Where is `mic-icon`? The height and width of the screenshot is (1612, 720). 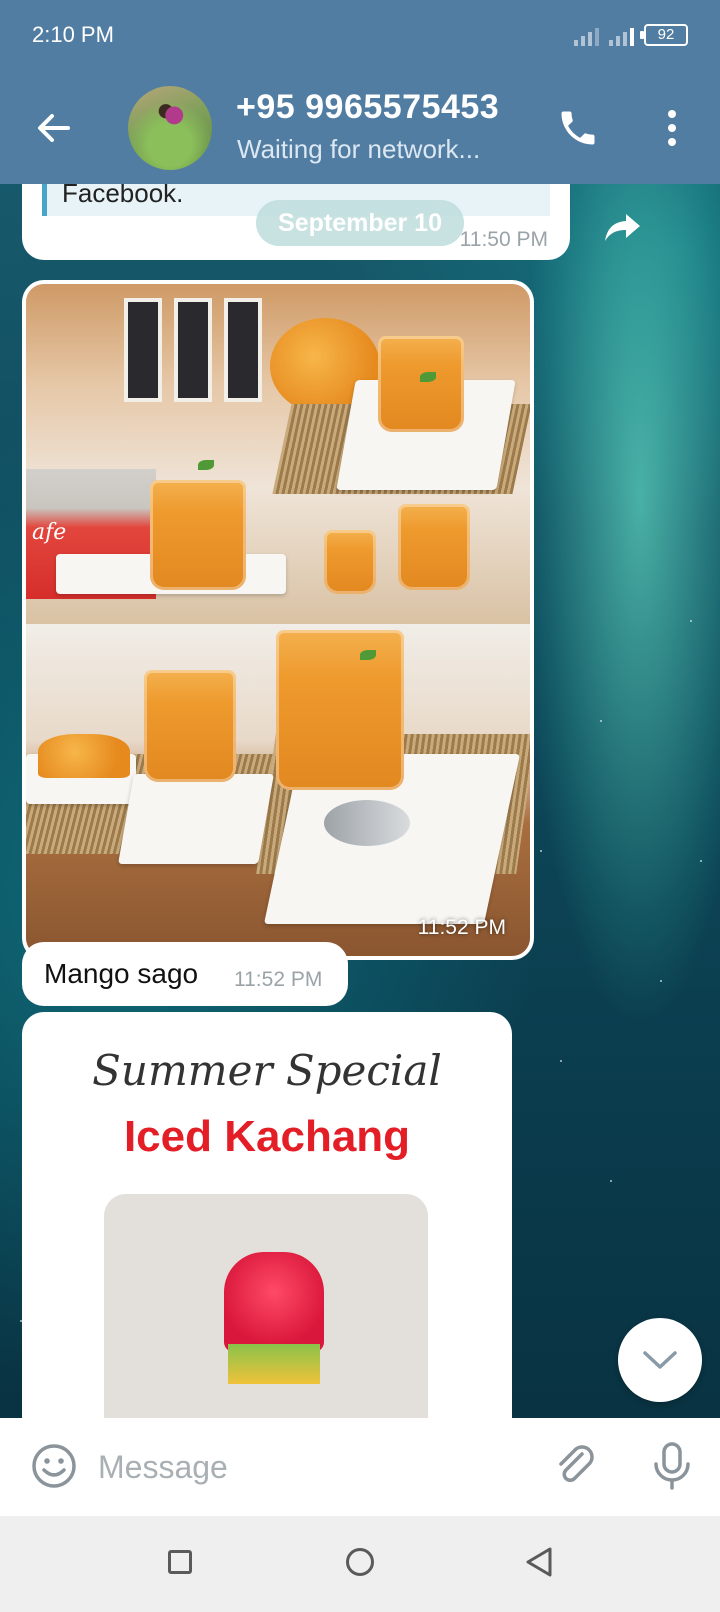
mic-icon is located at coordinates (672, 1466).